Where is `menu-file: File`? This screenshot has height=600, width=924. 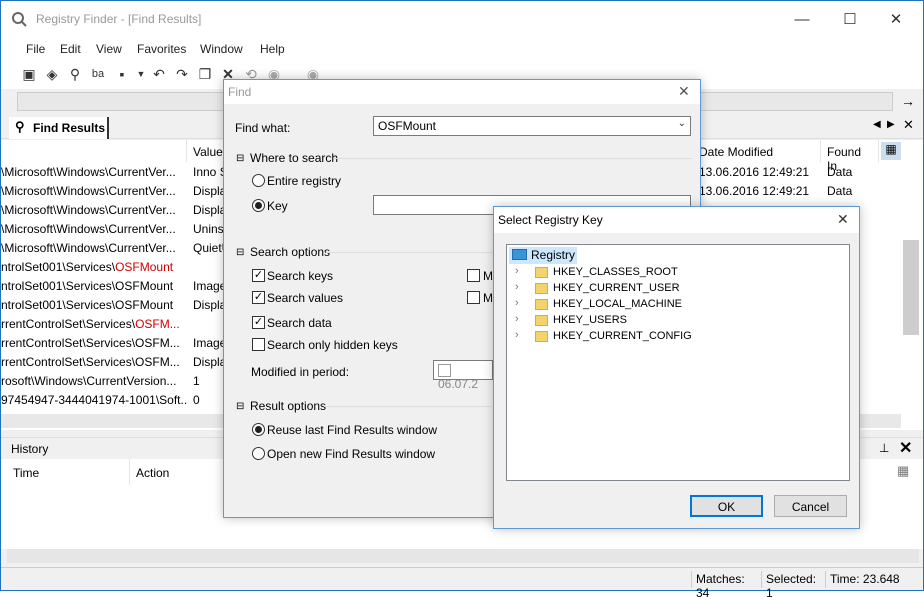 menu-file: File is located at coordinates (35, 49).